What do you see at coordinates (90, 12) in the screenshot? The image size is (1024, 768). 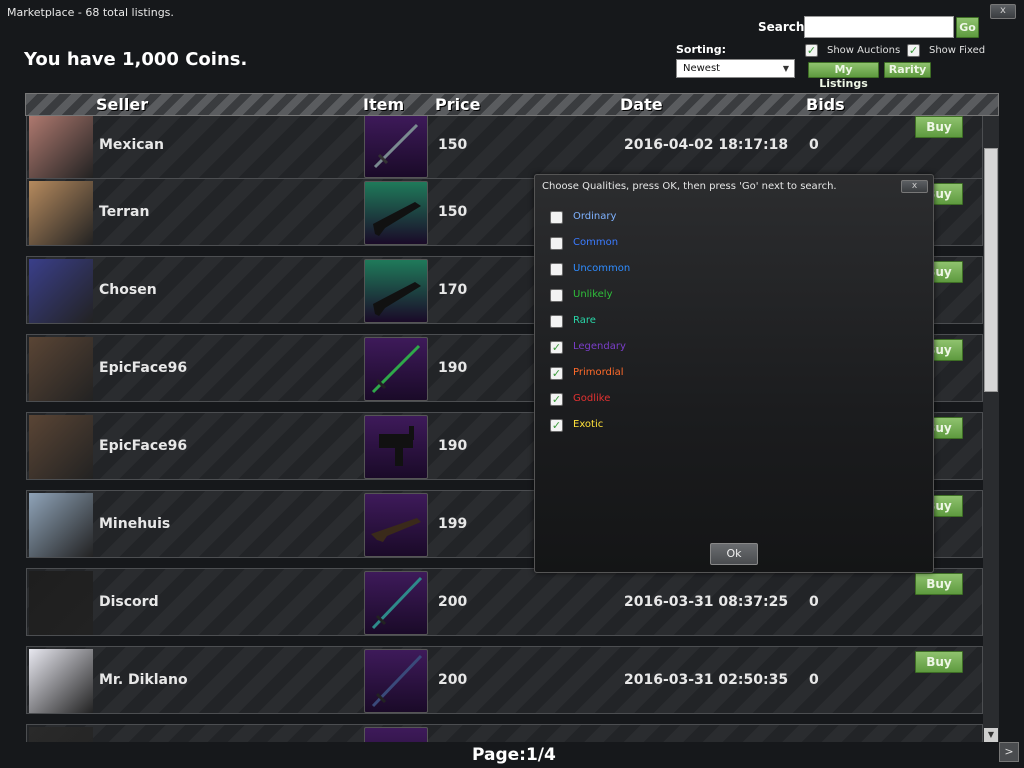 I see `window-title: Marketplace - 68 total listings.` at bounding box center [90, 12].